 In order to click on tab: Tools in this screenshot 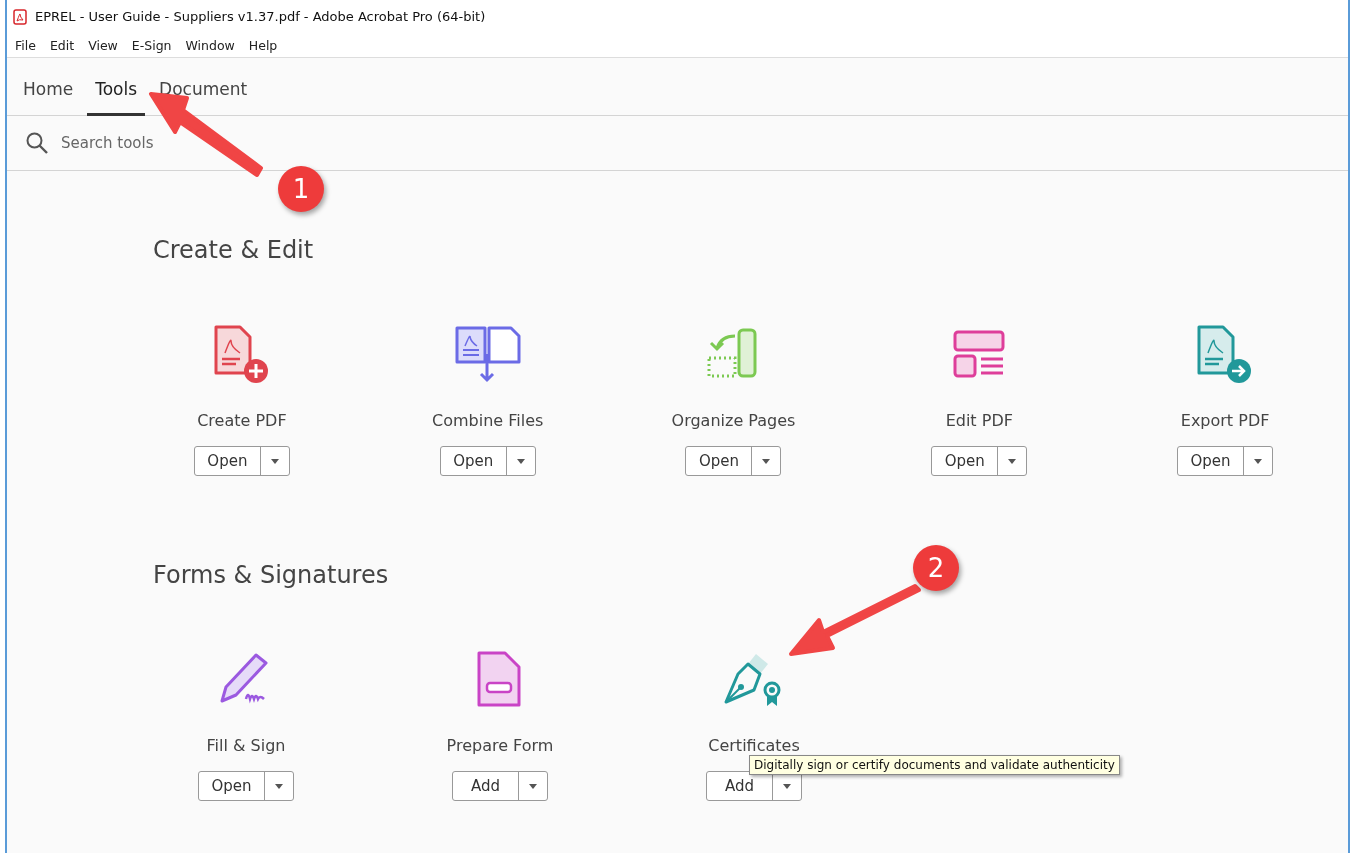, I will do `click(116, 97)`.